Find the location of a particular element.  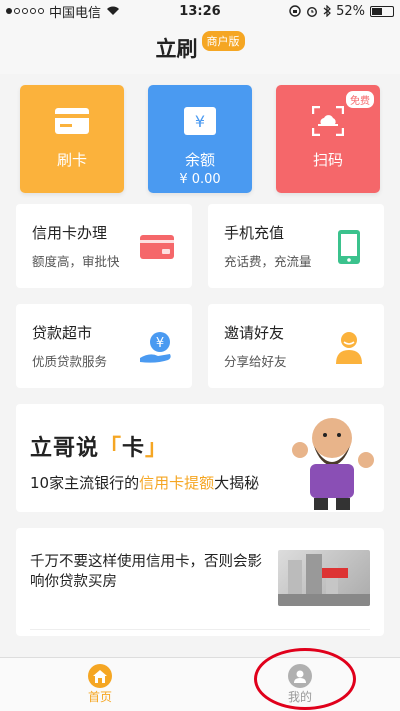

scan-icon is located at coordinates (328, 121).